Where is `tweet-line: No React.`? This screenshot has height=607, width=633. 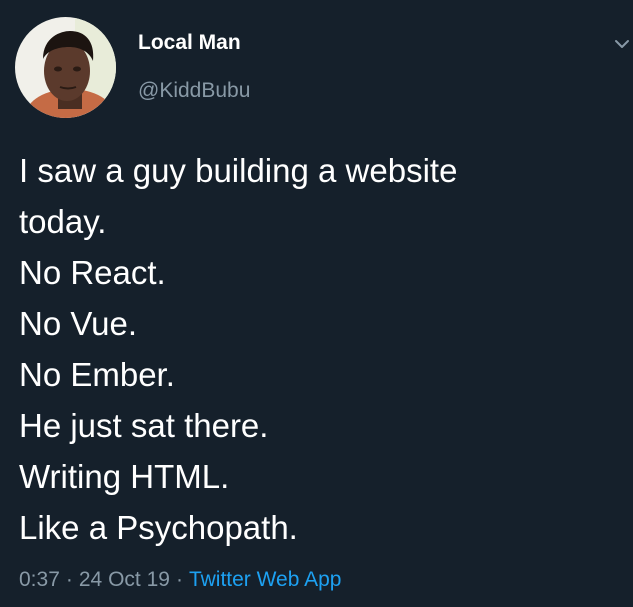 tweet-line: No React. is located at coordinates (92, 272).